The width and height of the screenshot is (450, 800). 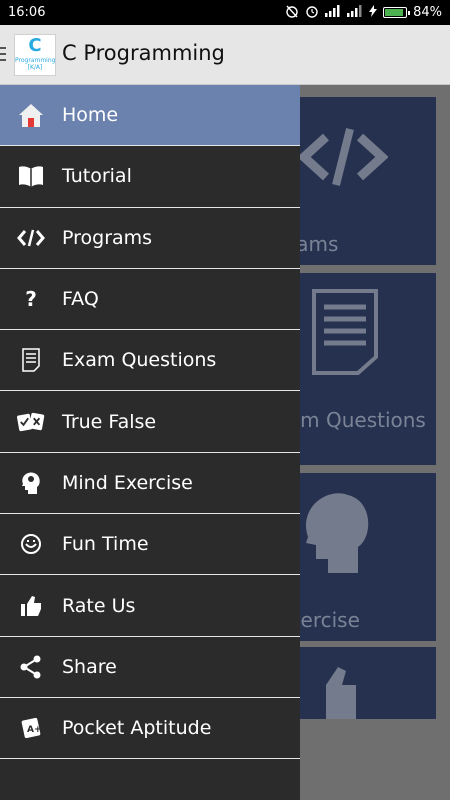 What do you see at coordinates (150, 116) in the screenshot?
I see `drawer-item-home: Home` at bounding box center [150, 116].